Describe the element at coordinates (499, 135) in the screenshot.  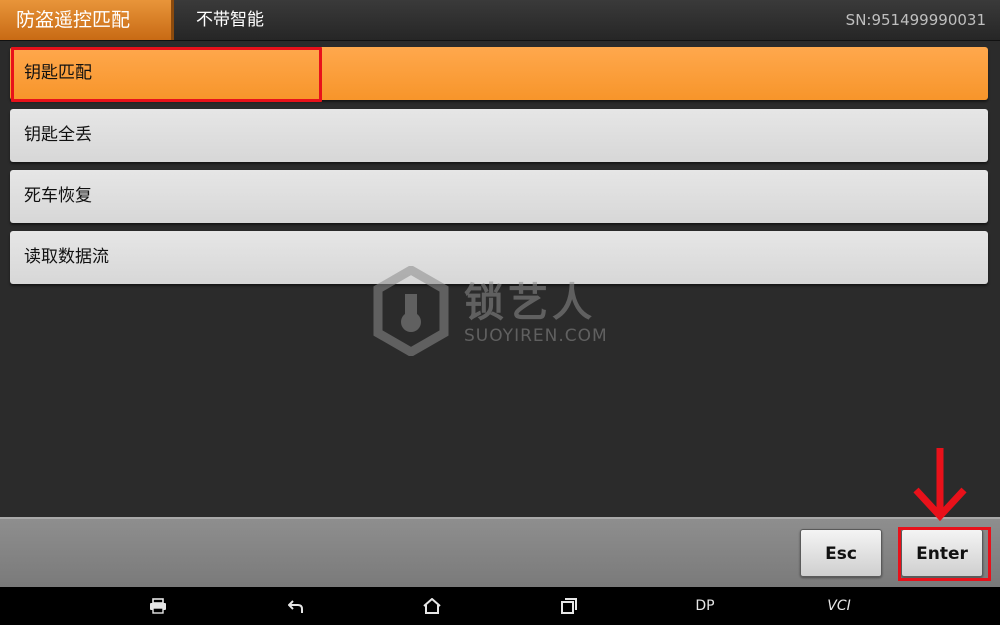
I see `menu-item-all-keys-lost: 钥匙全丢` at that location.